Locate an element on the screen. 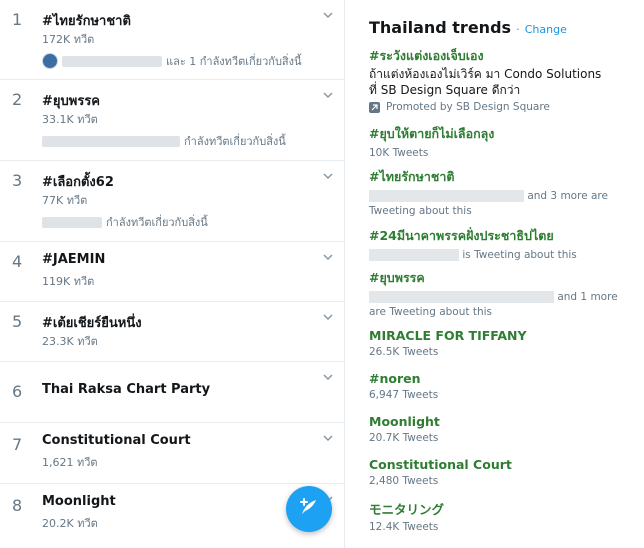  trend-name: MIRACLE FOR TIFFANY is located at coordinates (448, 335).